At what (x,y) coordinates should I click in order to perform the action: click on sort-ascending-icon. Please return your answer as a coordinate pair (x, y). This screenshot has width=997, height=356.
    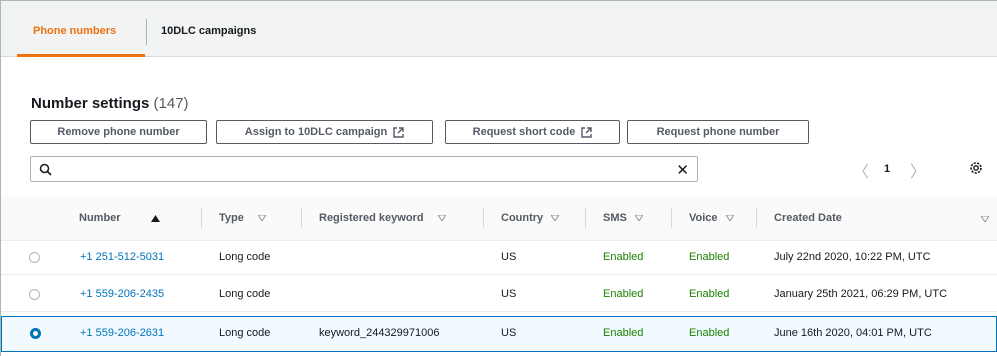
    Looking at the image, I should click on (155, 218).